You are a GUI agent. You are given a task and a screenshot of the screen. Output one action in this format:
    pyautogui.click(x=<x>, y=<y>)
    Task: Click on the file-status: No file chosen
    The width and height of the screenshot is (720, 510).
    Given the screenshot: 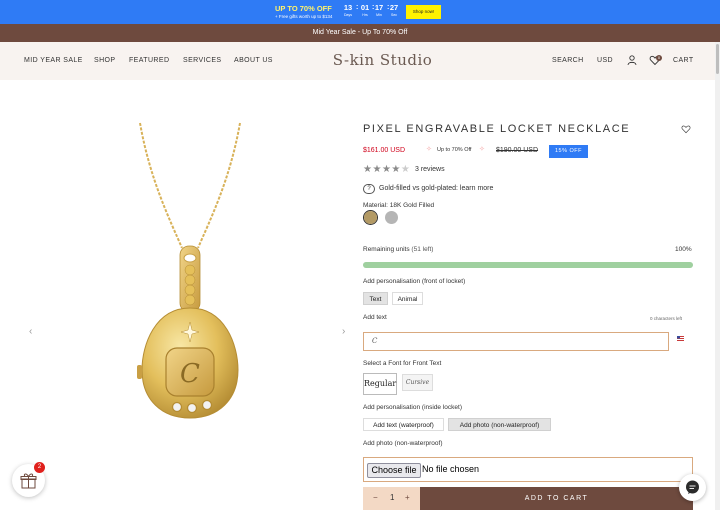 What is the action you would take?
    pyautogui.click(x=451, y=469)
    